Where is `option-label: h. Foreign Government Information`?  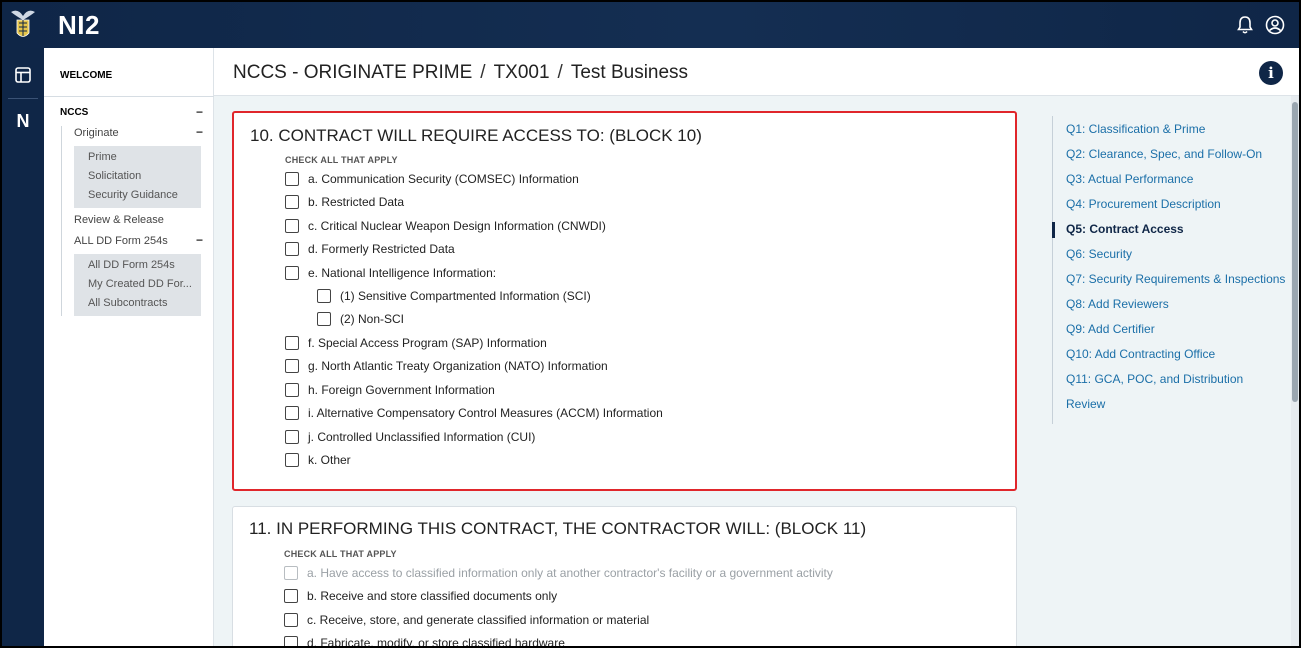 option-label: h. Foreign Government Information is located at coordinates (401, 390).